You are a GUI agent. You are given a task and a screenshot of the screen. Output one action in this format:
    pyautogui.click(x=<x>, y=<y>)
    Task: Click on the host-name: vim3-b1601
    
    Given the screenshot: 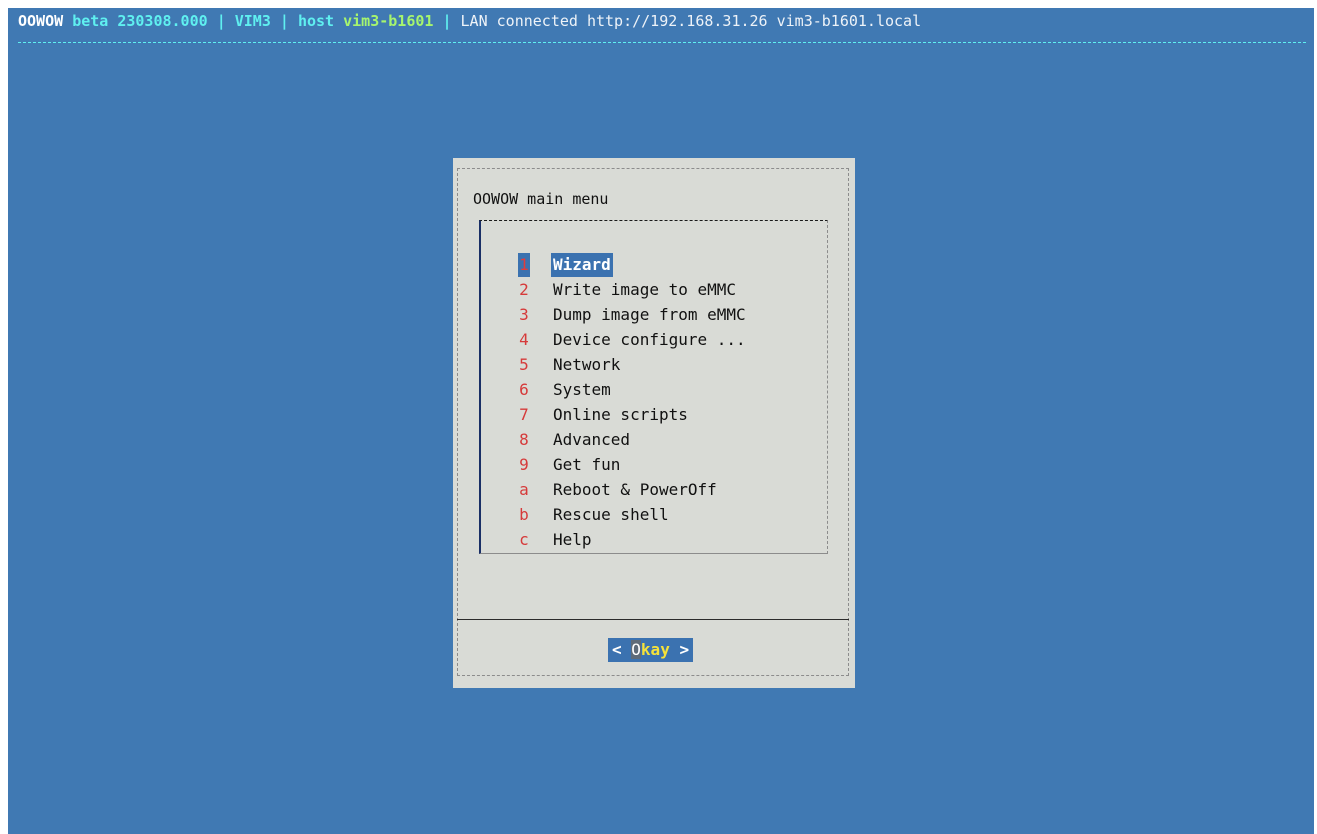 What is the action you would take?
    pyautogui.click(x=388, y=21)
    